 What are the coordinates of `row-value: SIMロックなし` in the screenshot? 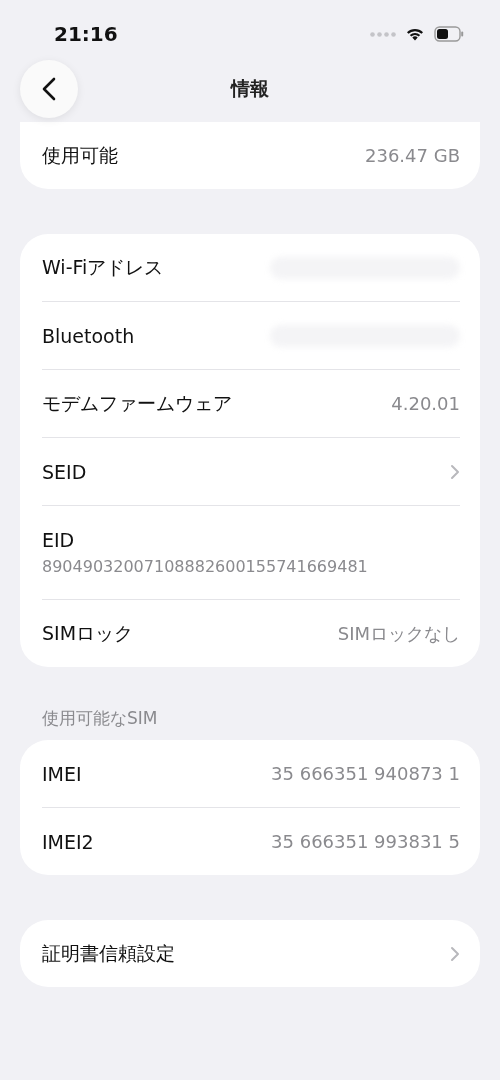 It's located at (398, 633).